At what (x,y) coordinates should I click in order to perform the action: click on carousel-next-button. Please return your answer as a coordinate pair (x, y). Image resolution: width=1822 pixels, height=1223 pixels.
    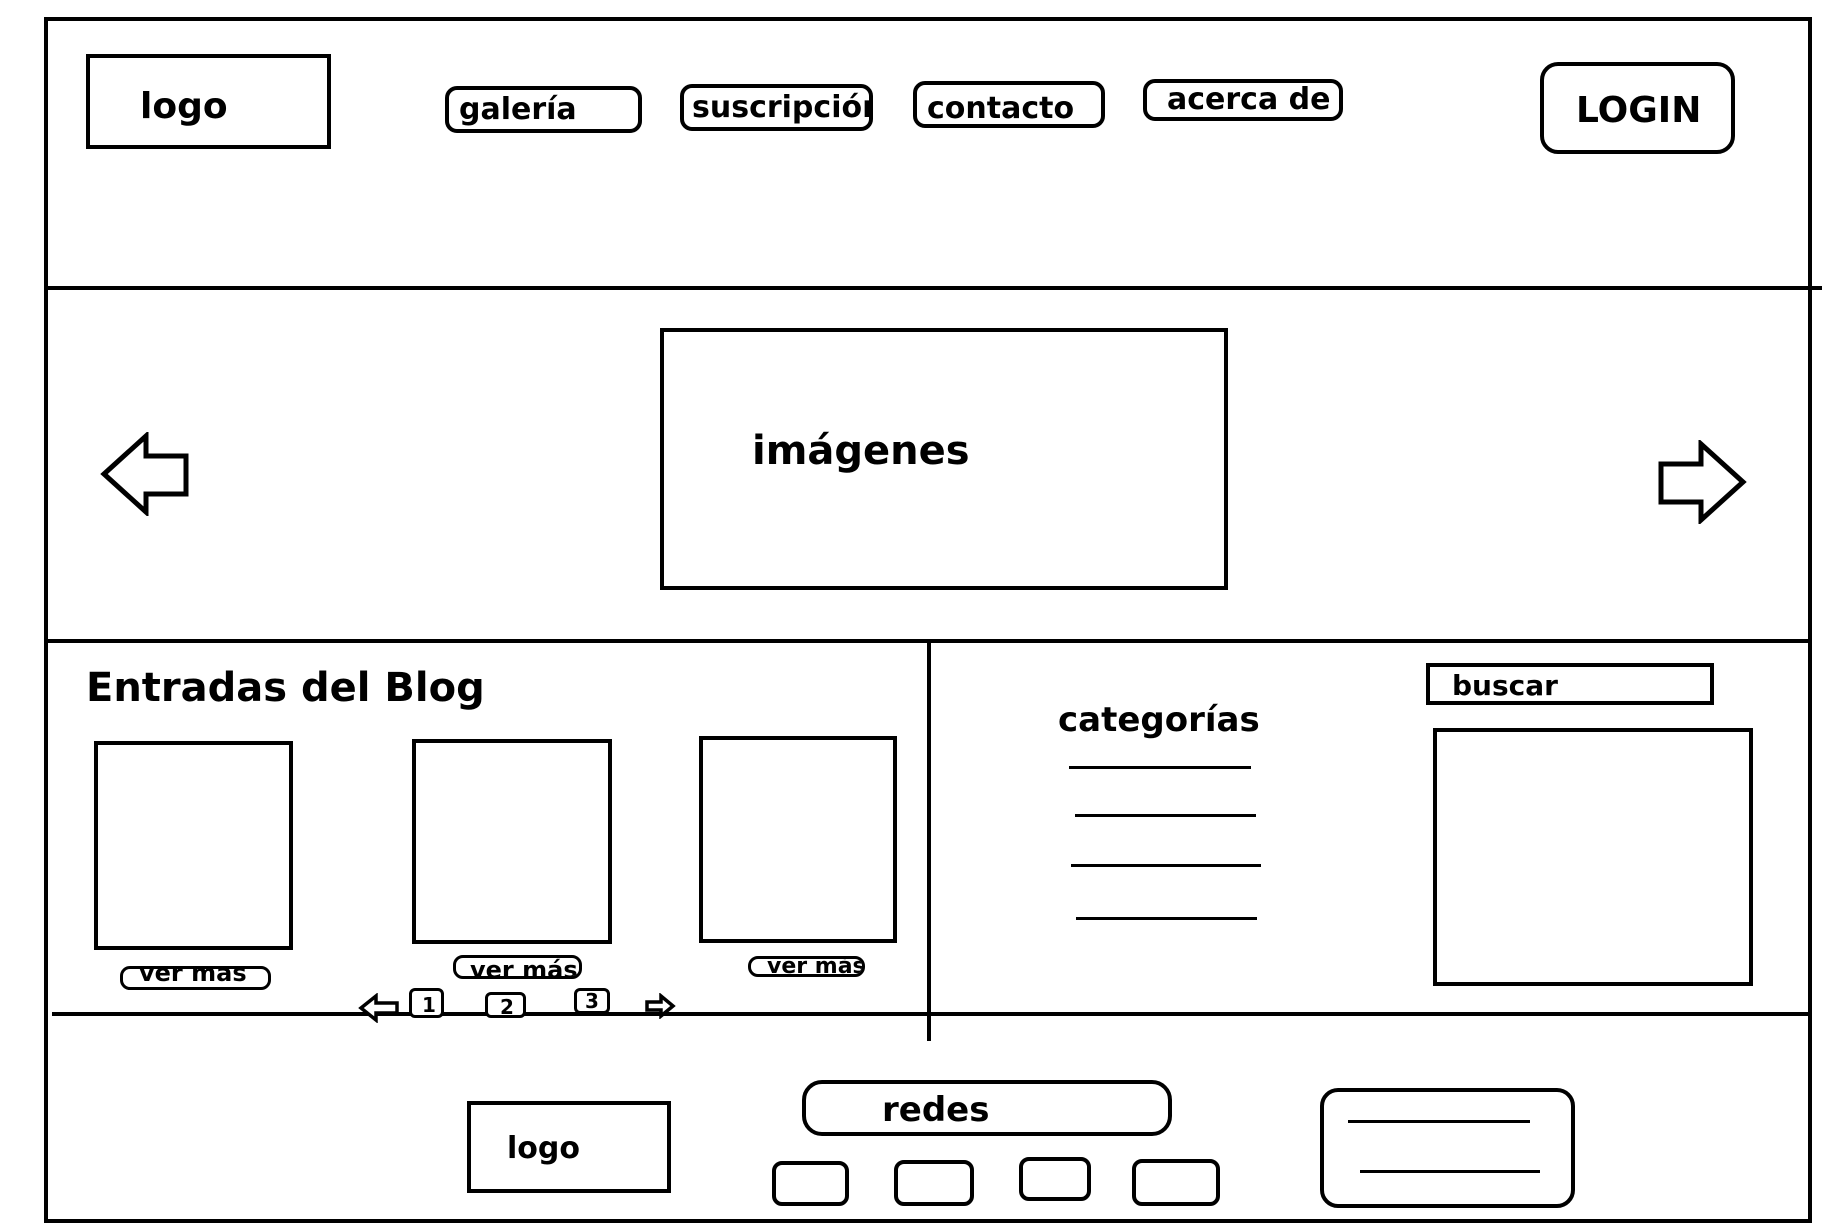
    Looking at the image, I should click on (1701, 482).